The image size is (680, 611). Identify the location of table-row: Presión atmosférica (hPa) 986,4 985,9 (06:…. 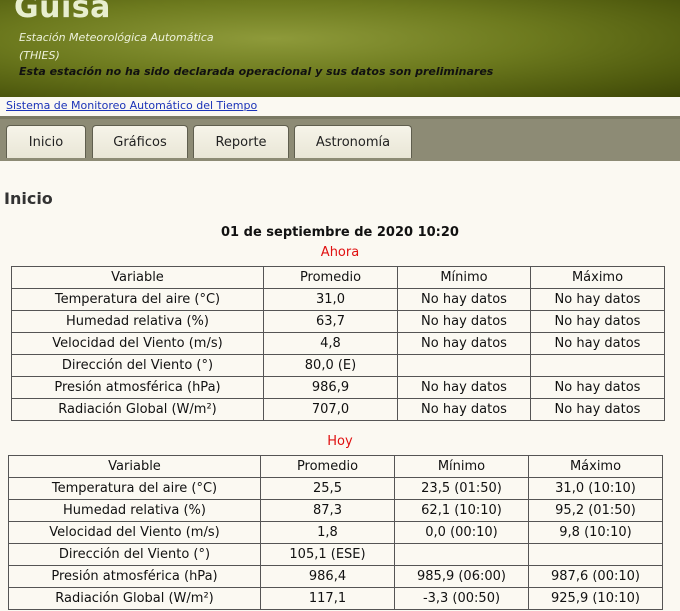
(335, 577).